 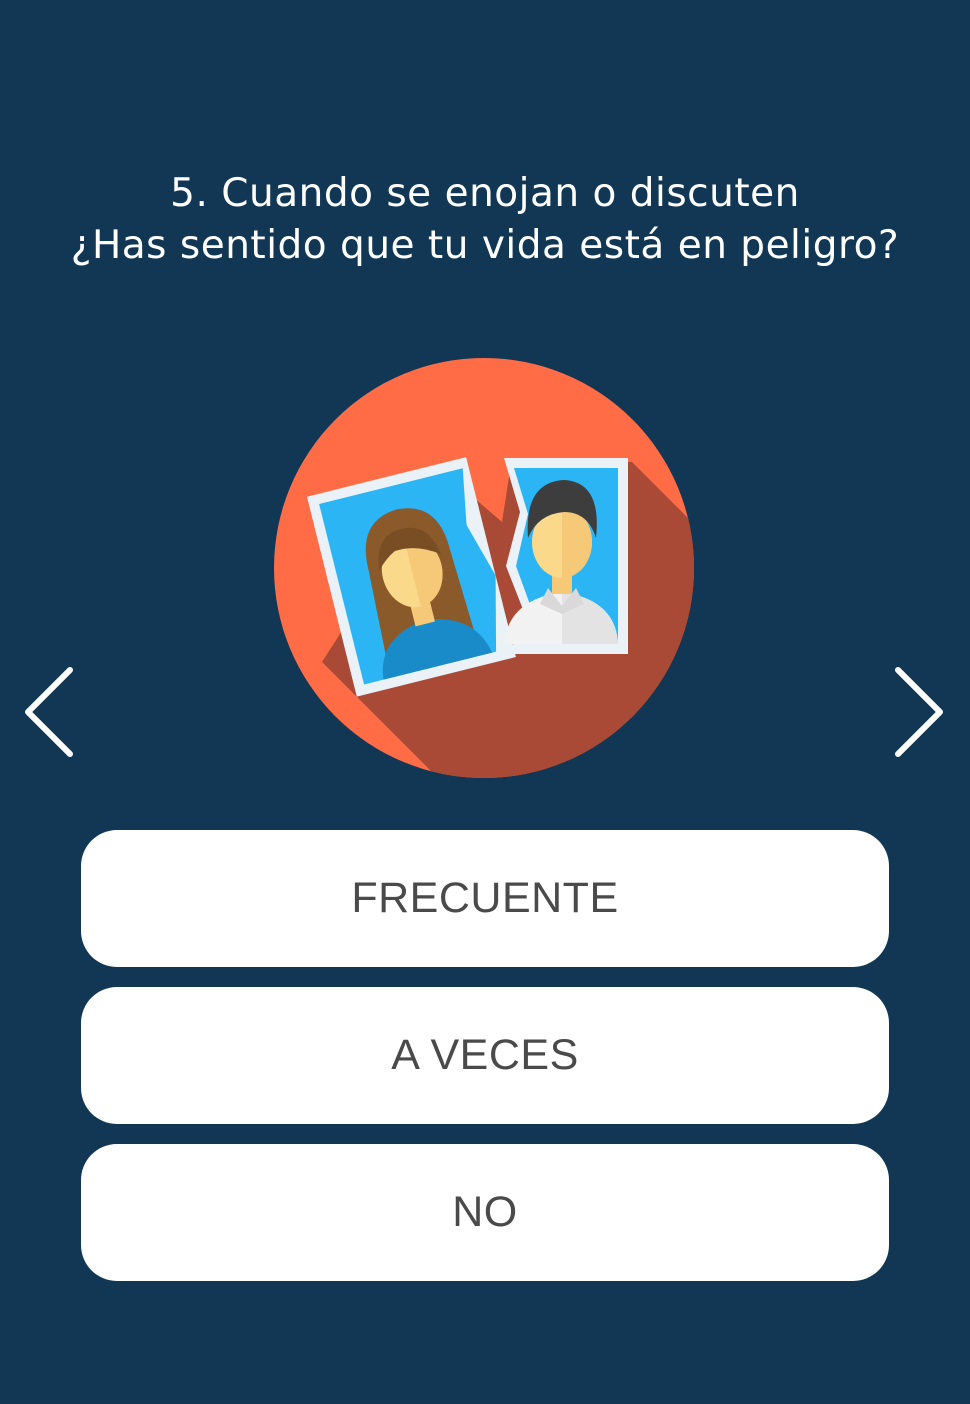 I want to click on man-photo, so click(x=566, y=556).